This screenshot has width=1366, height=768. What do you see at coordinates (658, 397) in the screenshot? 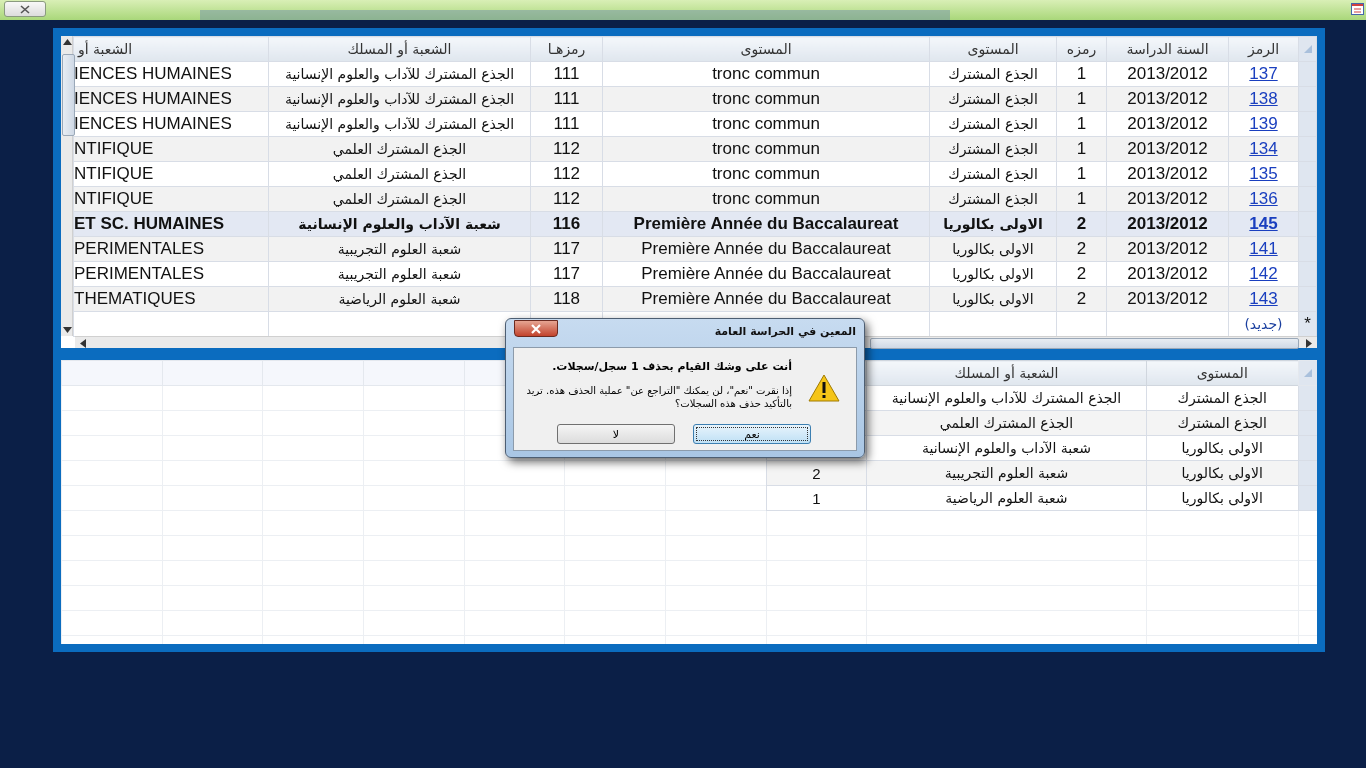
I see `dialog-message: إذا نقرت "نعم"، لن يمكنك "التراجع عن" عملية الحذف هذه. تريد بالتأكيد حذف هذه السجلات؟` at bounding box center [658, 397].